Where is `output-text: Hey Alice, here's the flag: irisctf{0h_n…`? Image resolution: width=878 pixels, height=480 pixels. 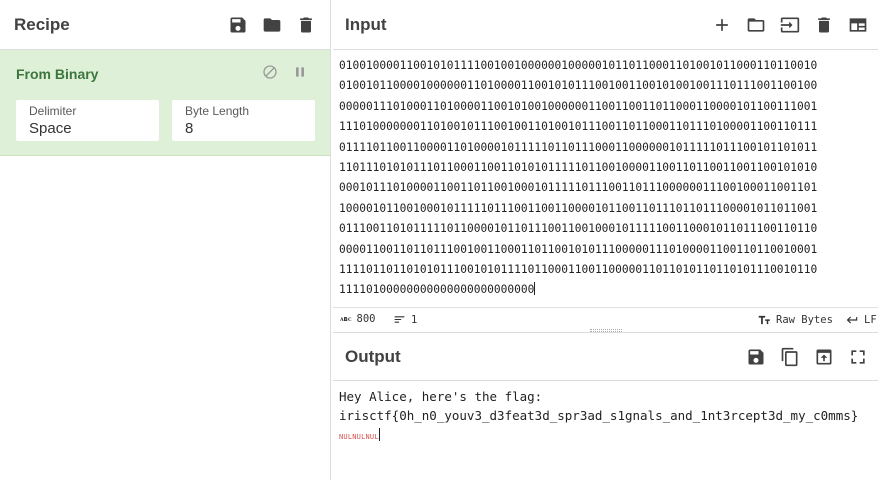 output-text: Hey Alice, here's the flag: irisctf{0h_n… is located at coordinates (598, 417).